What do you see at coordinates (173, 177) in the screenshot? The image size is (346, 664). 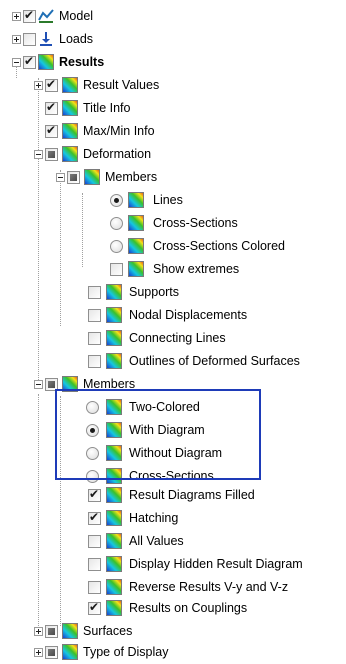 I see `tree-item-deformation-members: Members` at bounding box center [173, 177].